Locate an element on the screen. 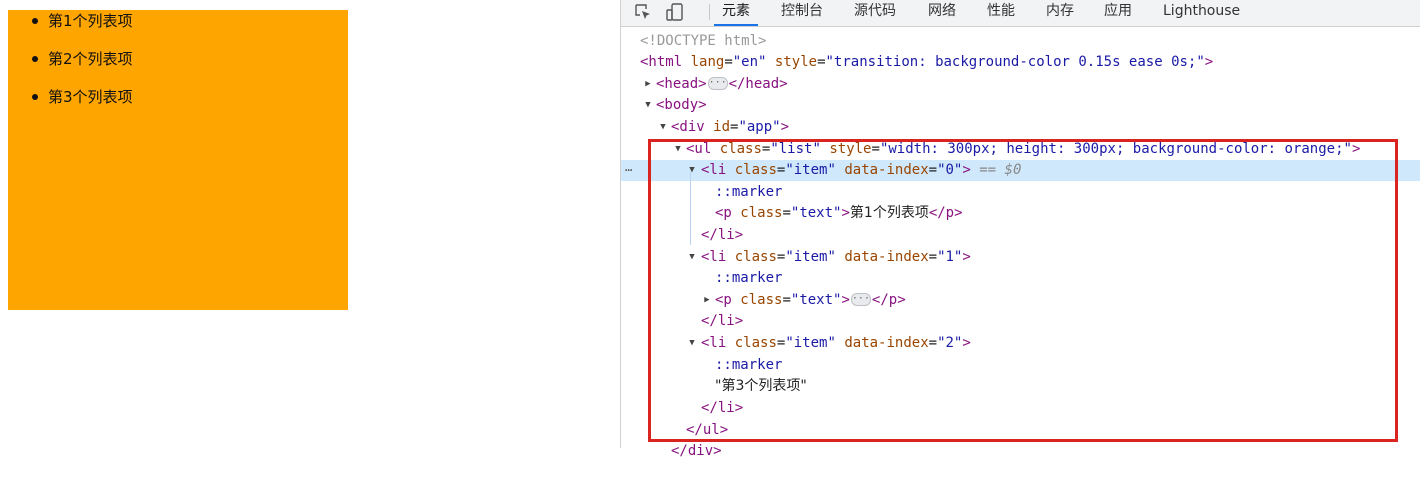 The image size is (1420, 504). dom-node-text: "第3个列表项" is located at coordinates (1020, 386).